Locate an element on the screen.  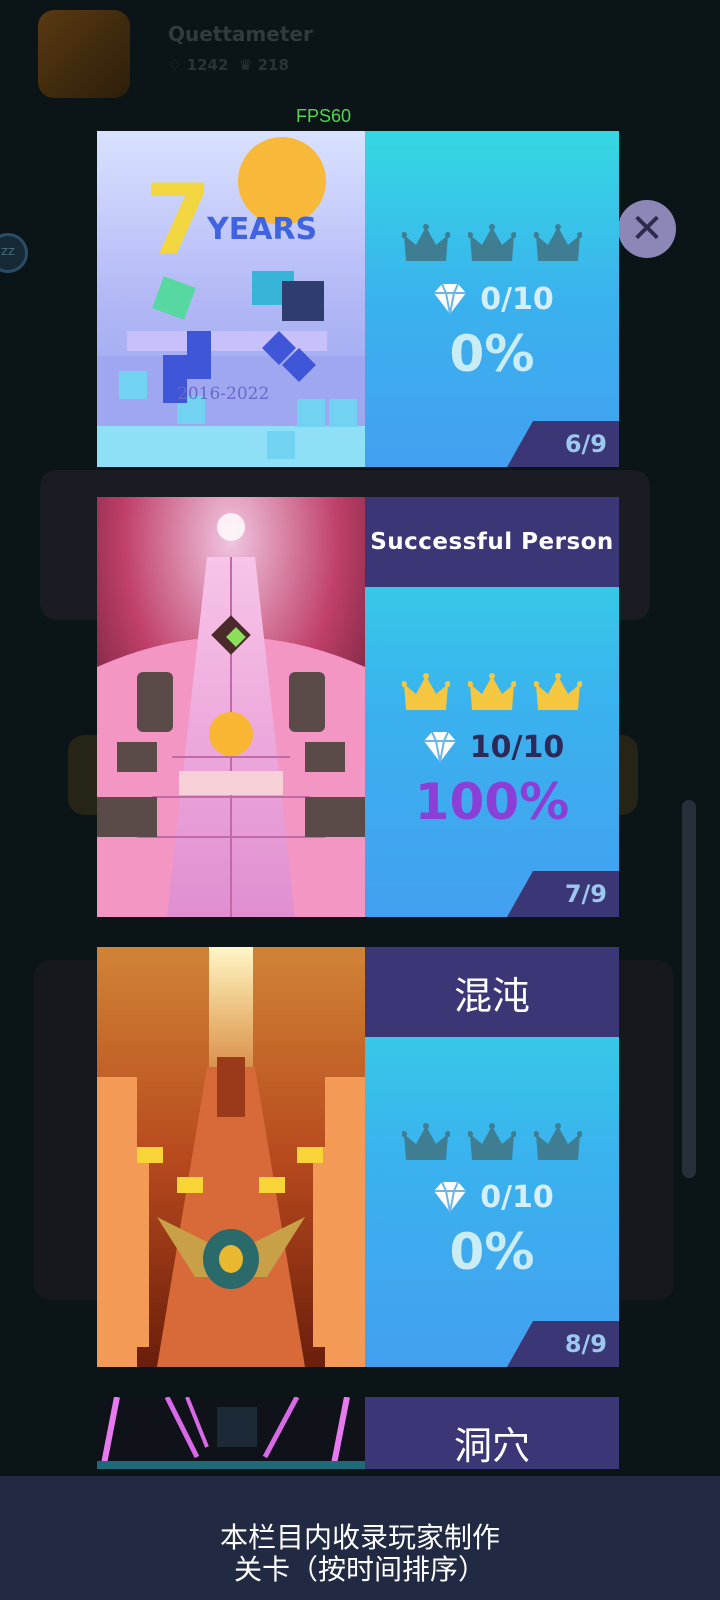
footer-description: 本栏目内收录玩家制作 关卡（按时间排序） is located at coordinates (360, 1554).